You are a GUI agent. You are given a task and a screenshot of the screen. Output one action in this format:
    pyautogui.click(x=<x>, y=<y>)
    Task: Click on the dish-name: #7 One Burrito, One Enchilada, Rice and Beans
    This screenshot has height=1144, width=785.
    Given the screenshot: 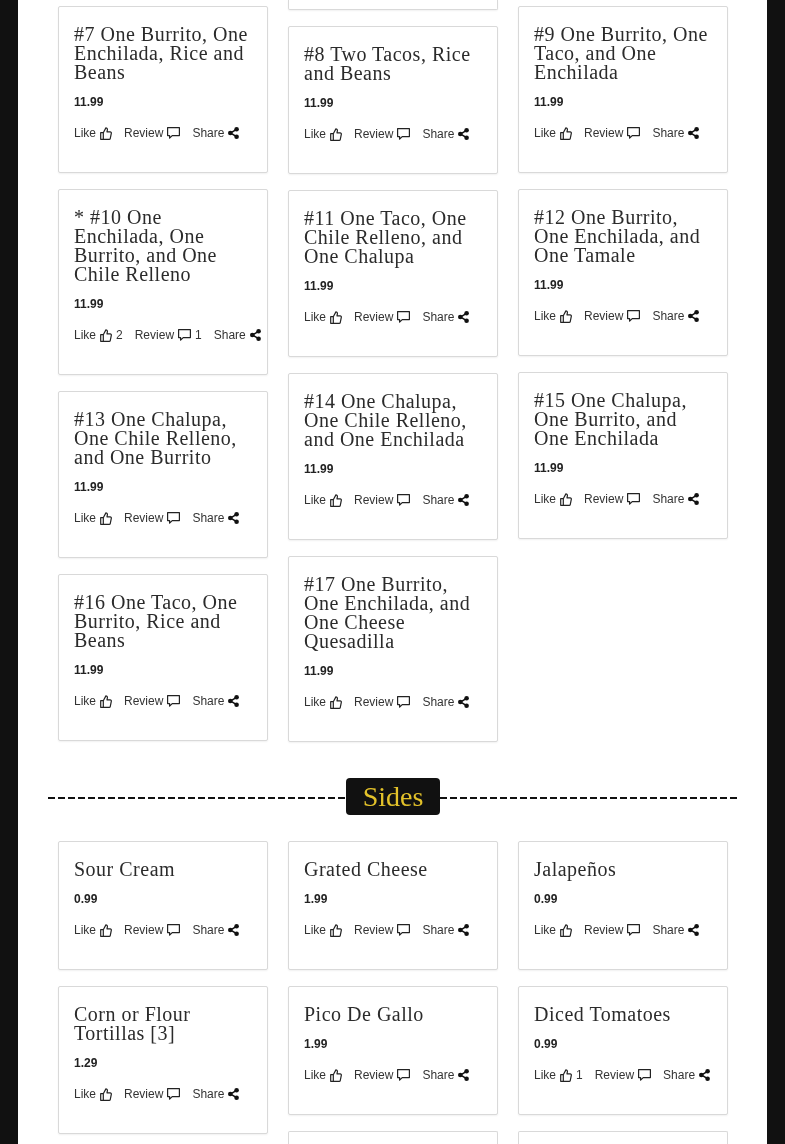 What is the action you would take?
    pyautogui.click(x=161, y=53)
    